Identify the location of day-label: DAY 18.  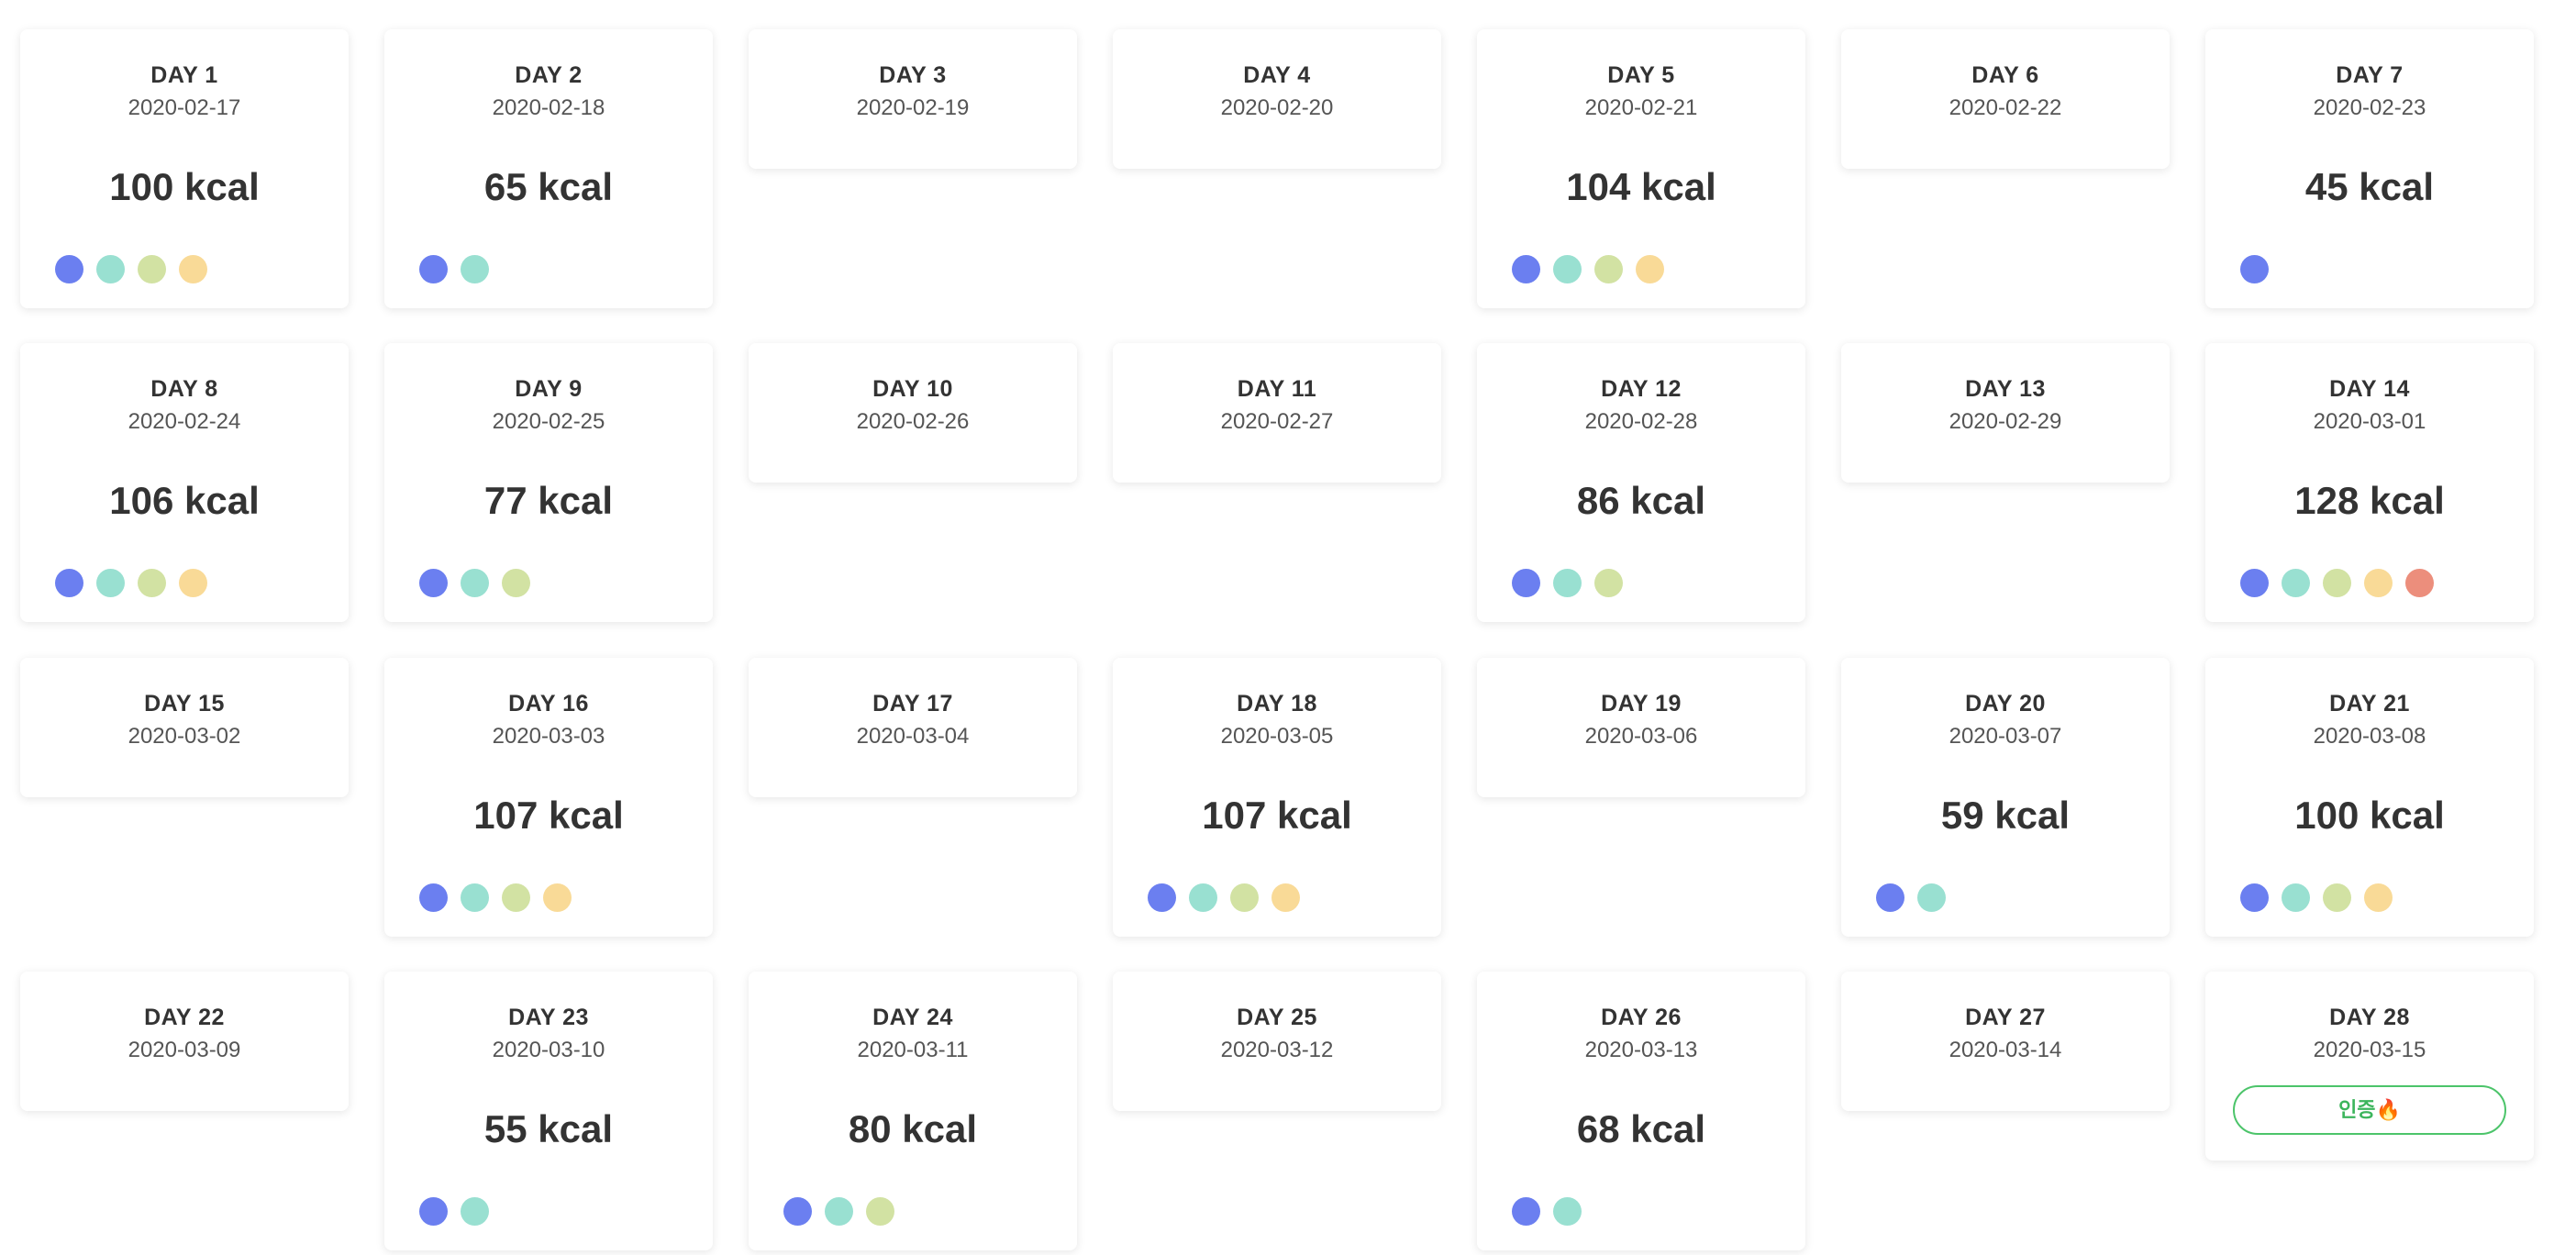
(1277, 703).